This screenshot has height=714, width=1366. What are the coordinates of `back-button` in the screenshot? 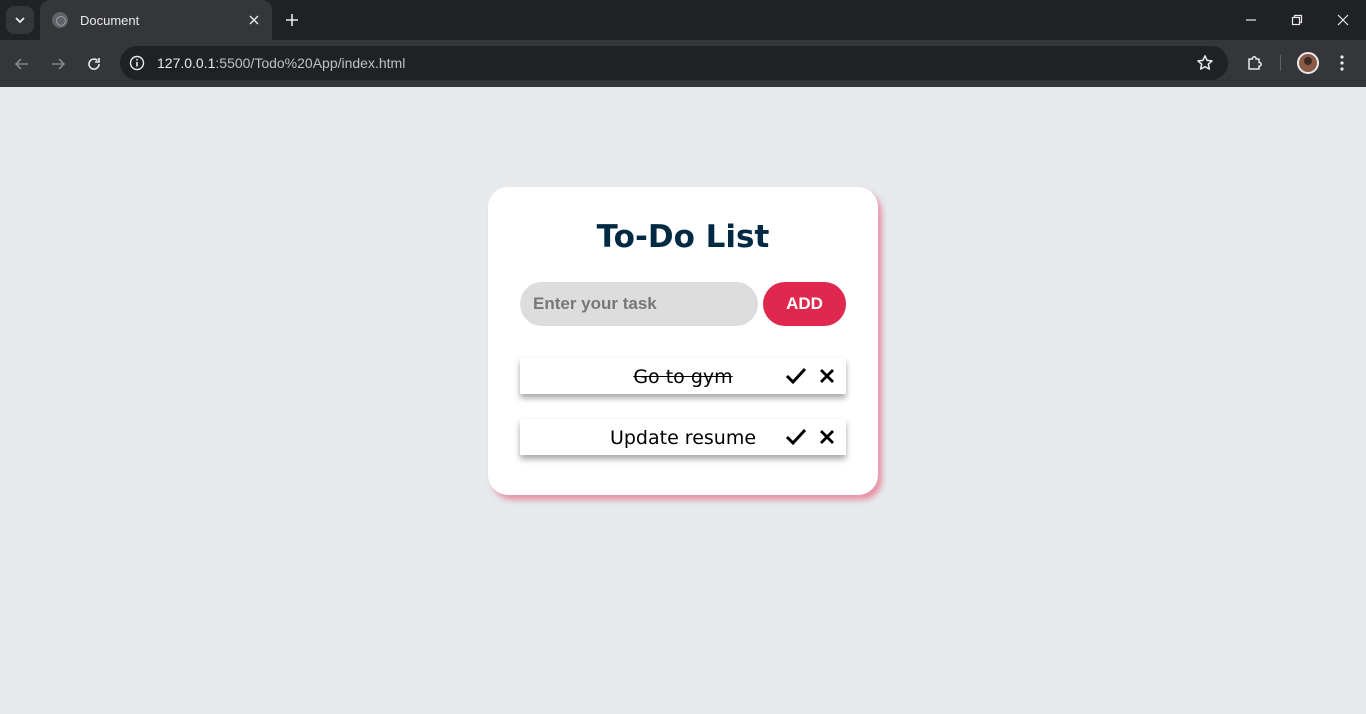 It's located at (22, 64).